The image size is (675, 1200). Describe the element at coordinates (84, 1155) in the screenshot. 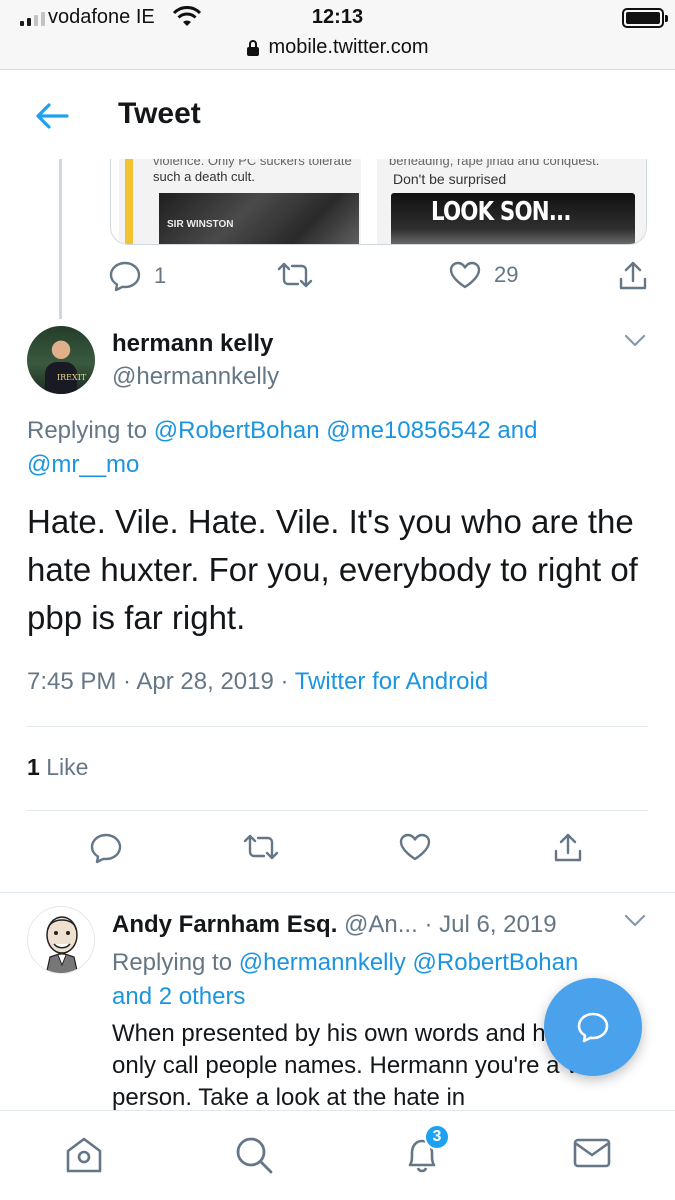

I see `home-icon` at that location.